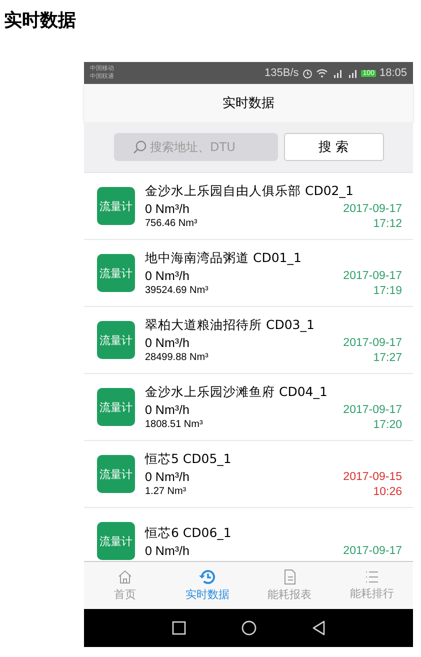 This screenshot has width=421, height=657. What do you see at coordinates (179, 628) in the screenshot?
I see `recent-apps-icon` at bounding box center [179, 628].